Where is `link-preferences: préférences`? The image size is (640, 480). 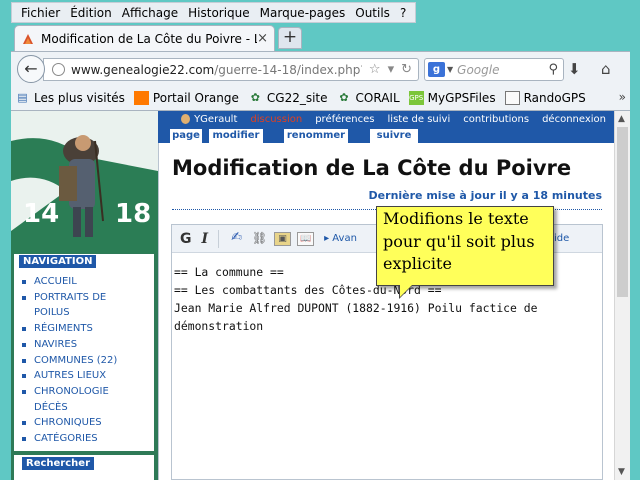 link-preferences: préférences is located at coordinates (344, 119).